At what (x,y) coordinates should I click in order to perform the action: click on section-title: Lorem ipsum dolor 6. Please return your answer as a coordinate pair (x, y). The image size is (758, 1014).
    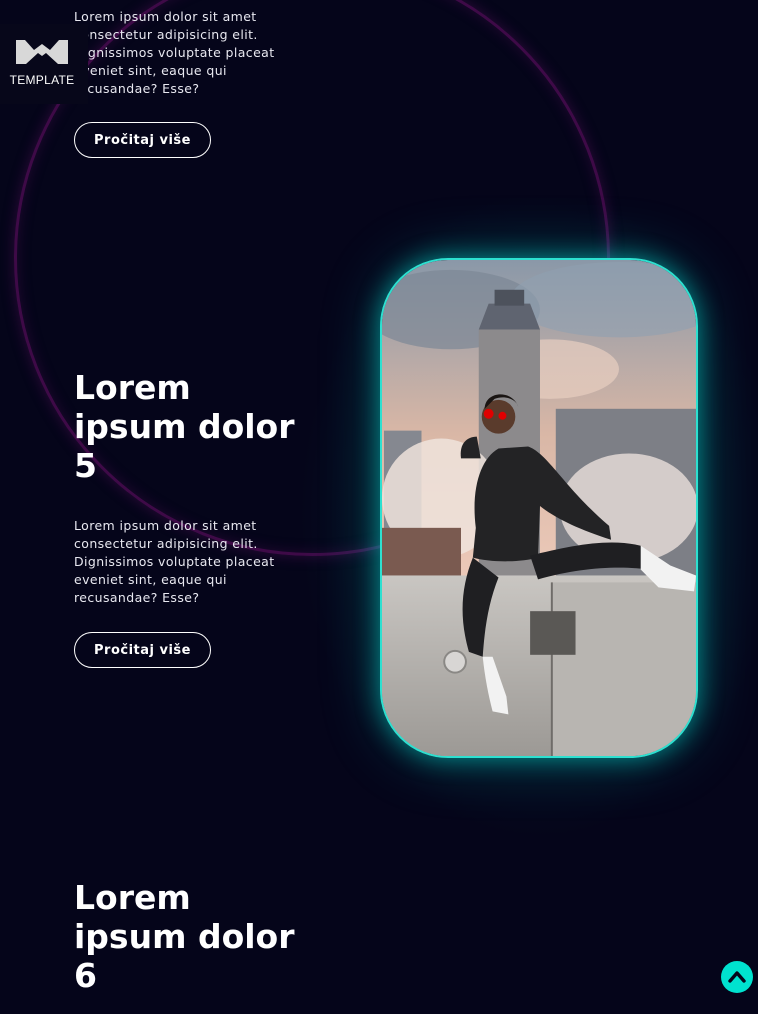
    Looking at the image, I should click on (184, 936).